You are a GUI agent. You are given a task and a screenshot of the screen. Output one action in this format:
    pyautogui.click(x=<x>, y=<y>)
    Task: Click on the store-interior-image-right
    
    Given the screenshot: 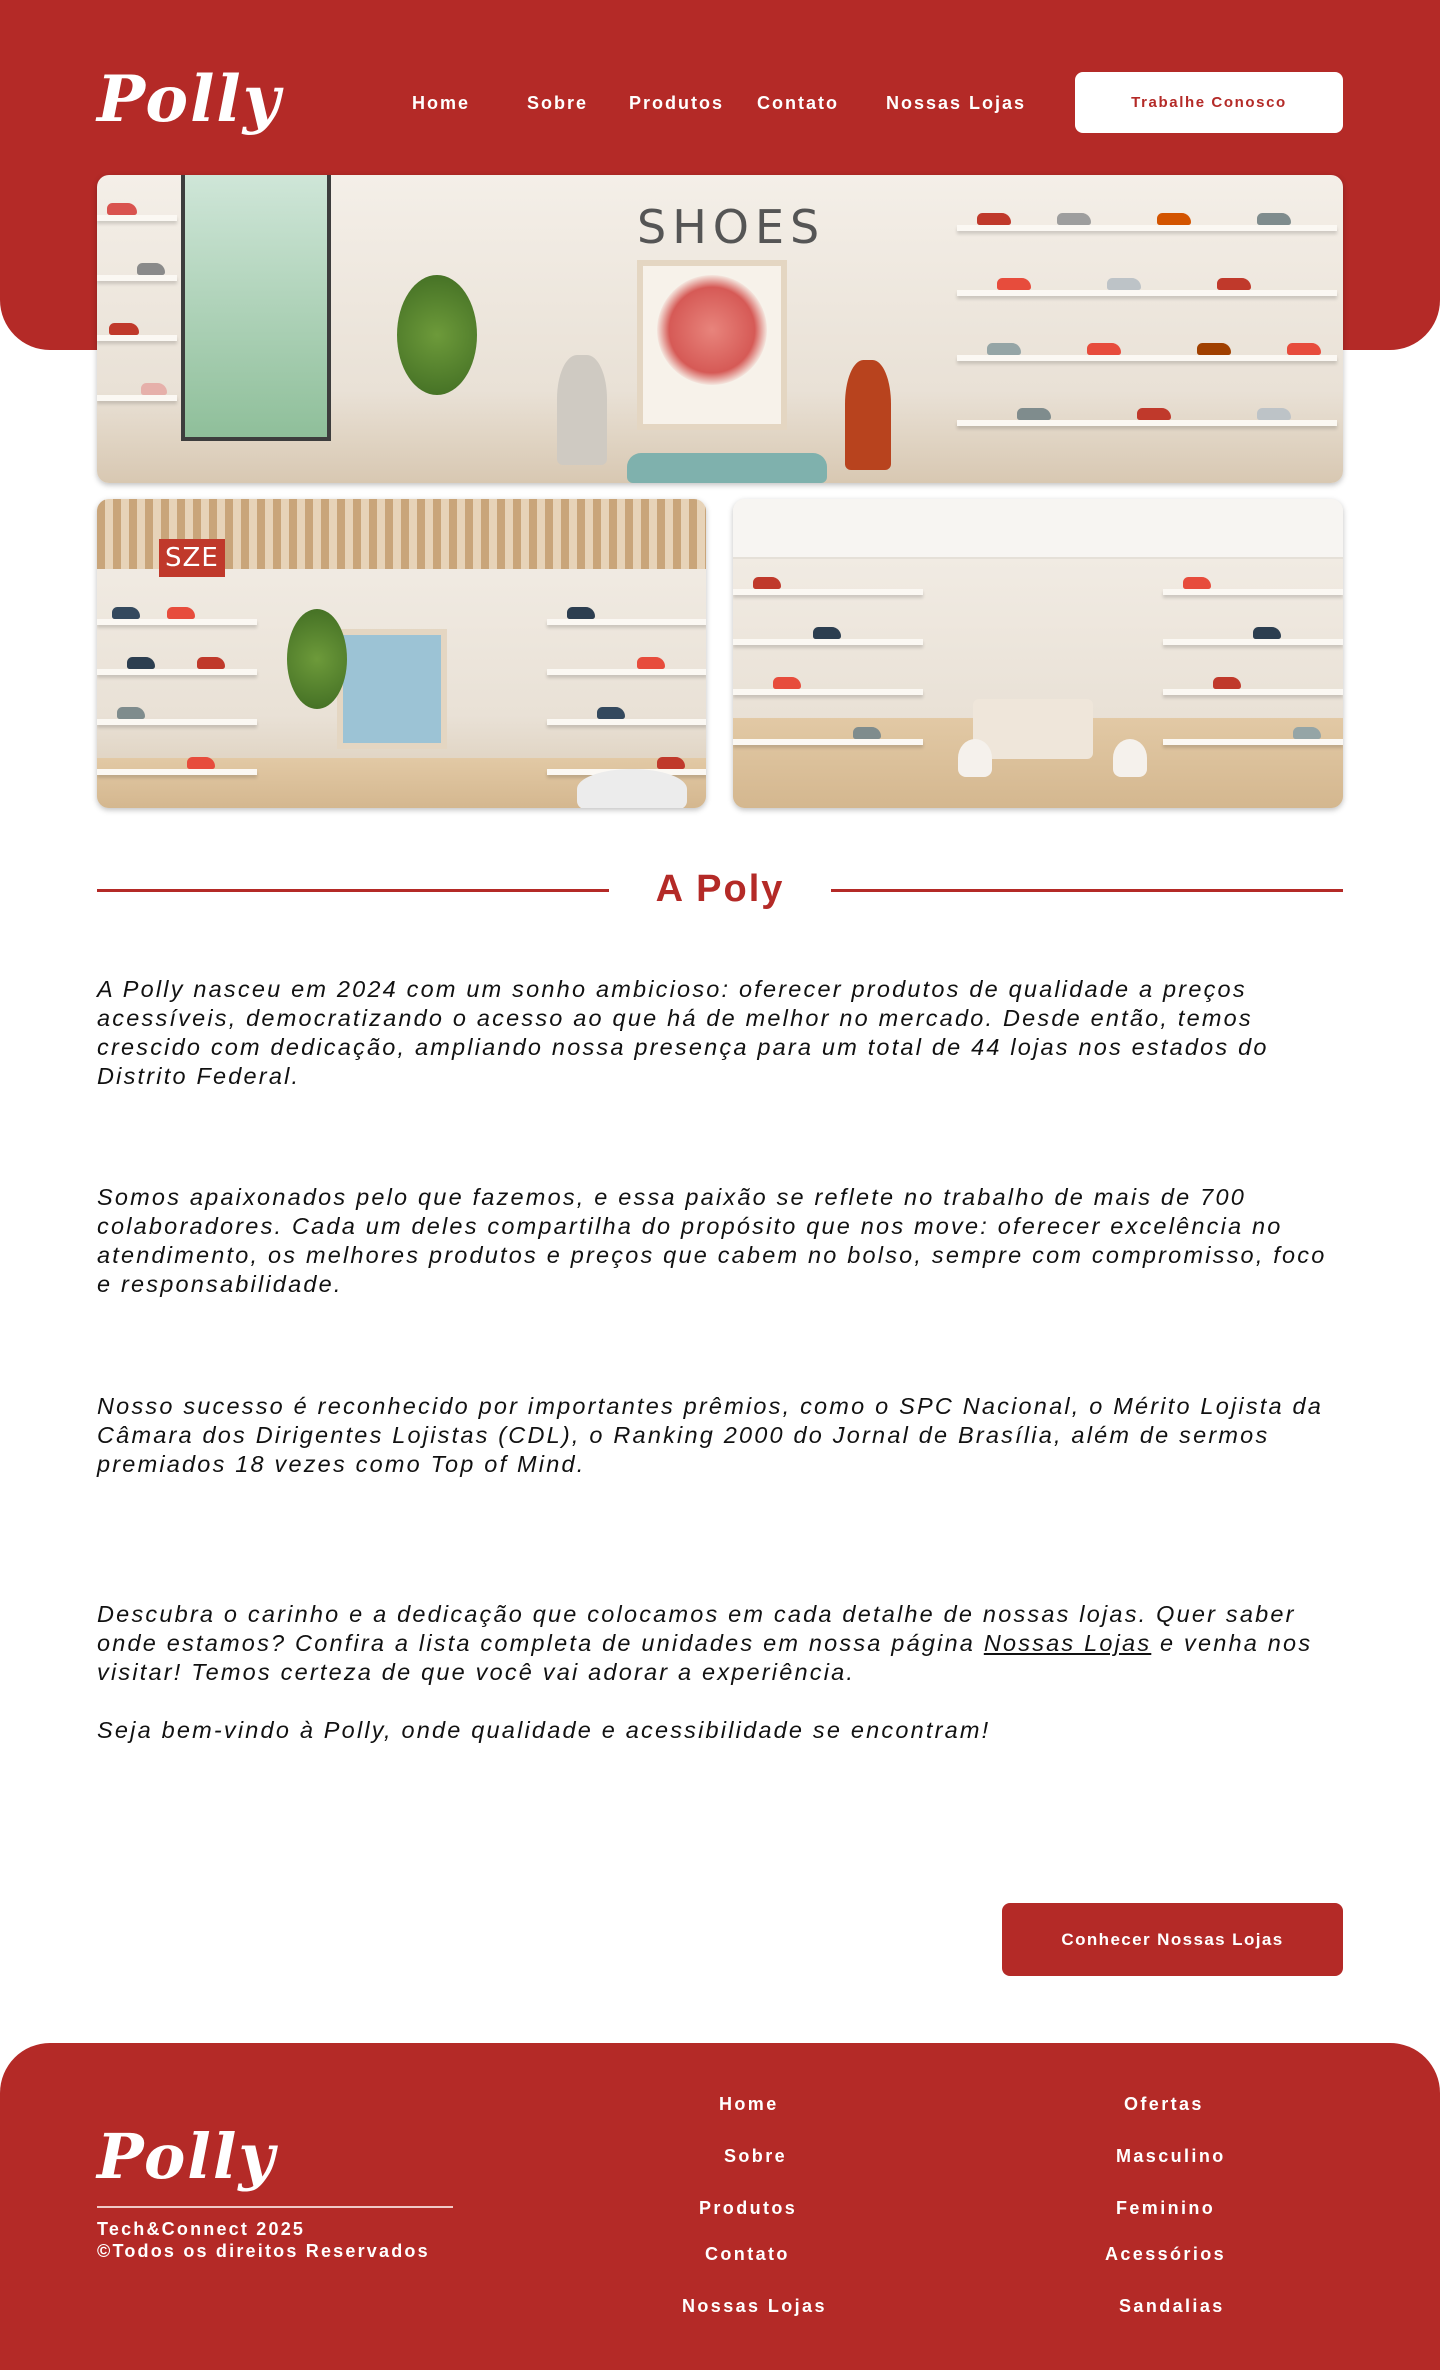 What is the action you would take?
    pyautogui.click(x=1038, y=653)
    